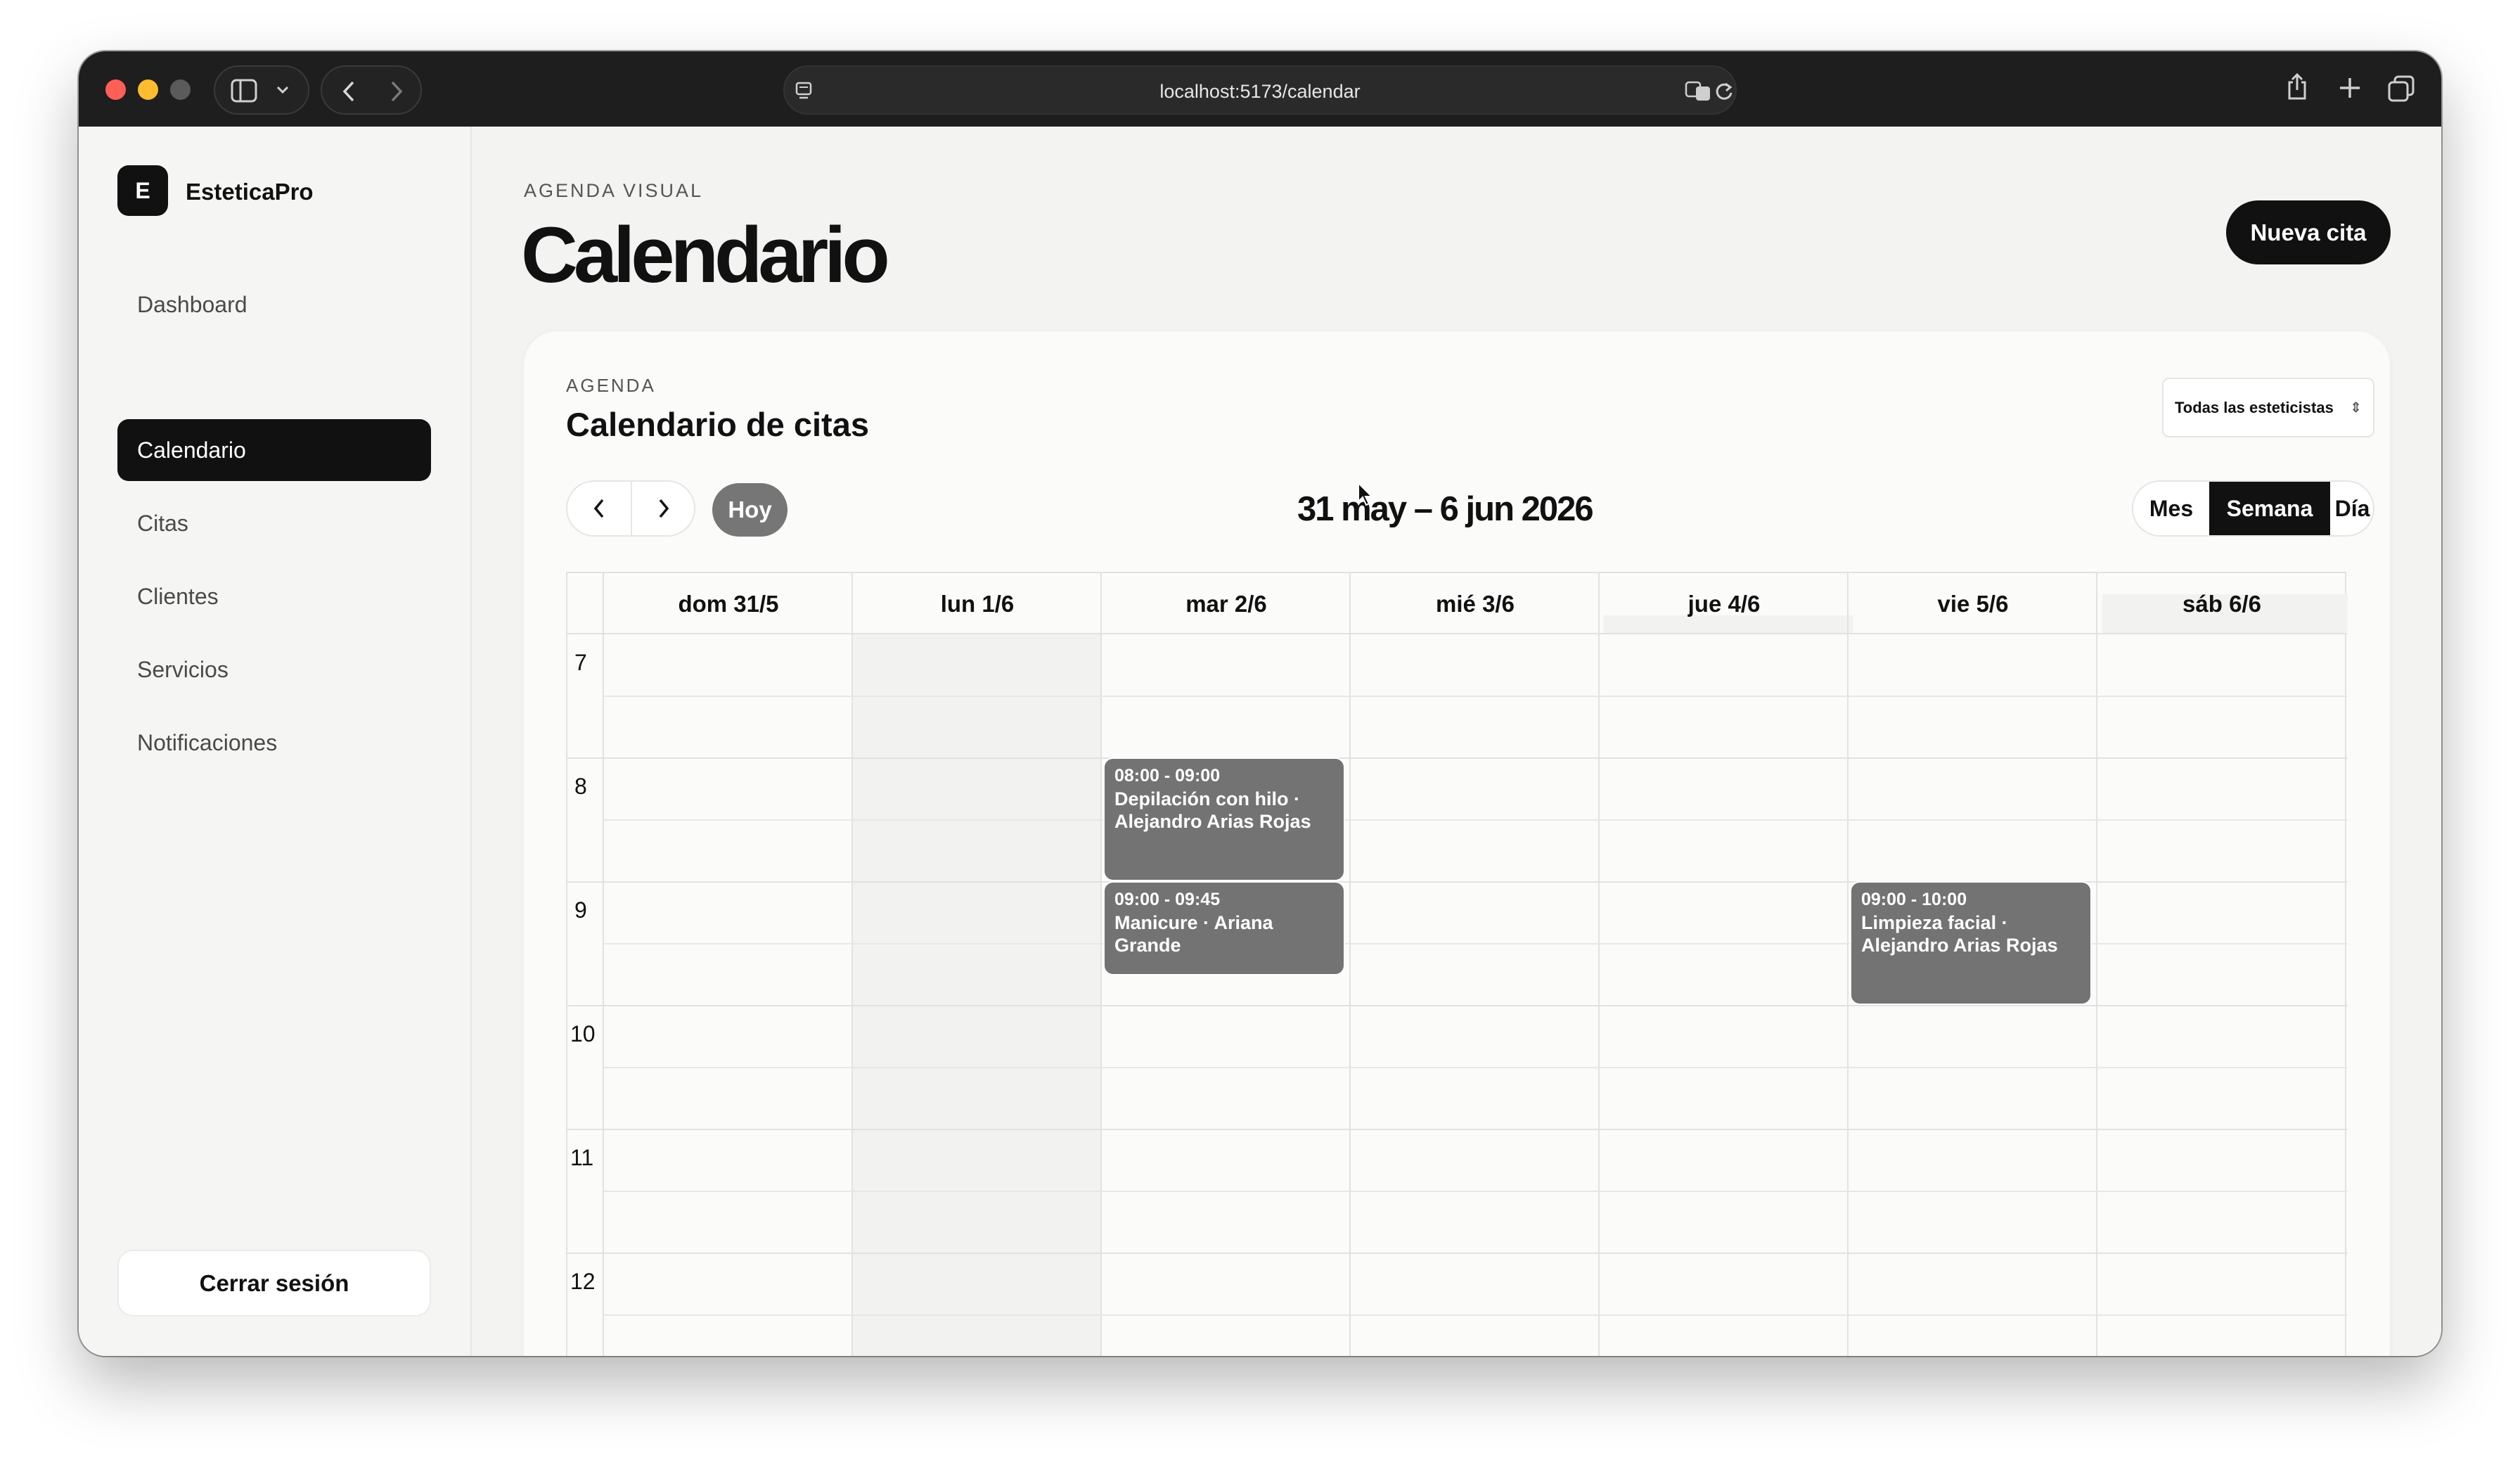 The height and width of the screenshot is (1460, 2520). I want to click on logout-button: Cerrar sesión, so click(274, 1283).